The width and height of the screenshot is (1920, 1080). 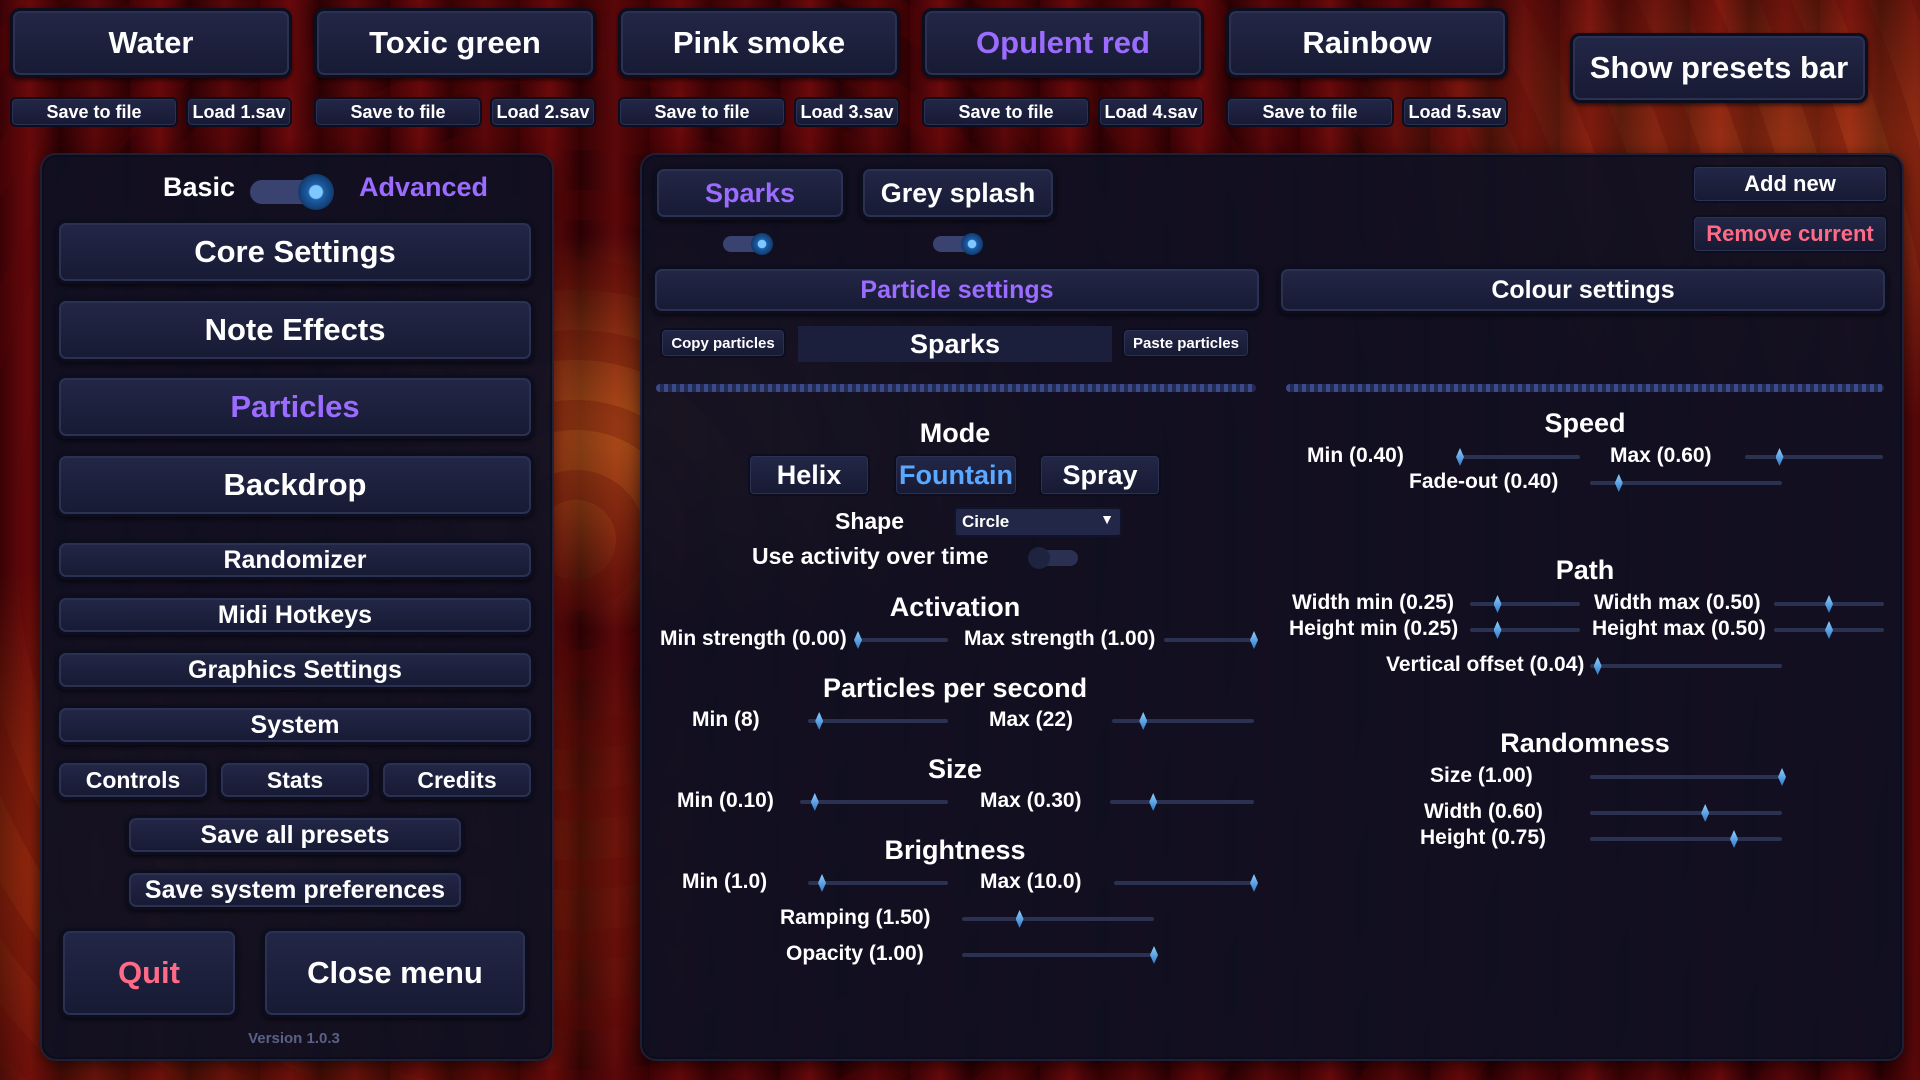 What do you see at coordinates (295, 780) in the screenshot?
I see `stats-button: Stats` at bounding box center [295, 780].